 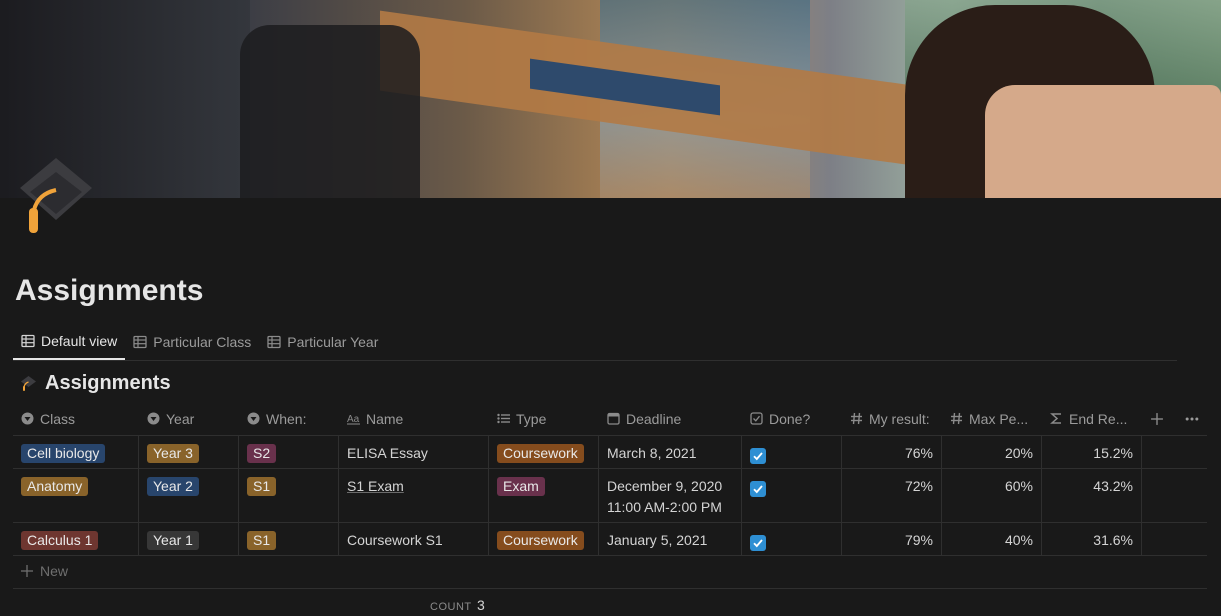 I want to click on tab-particular-class: Particular Class, so click(x=192, y=342).